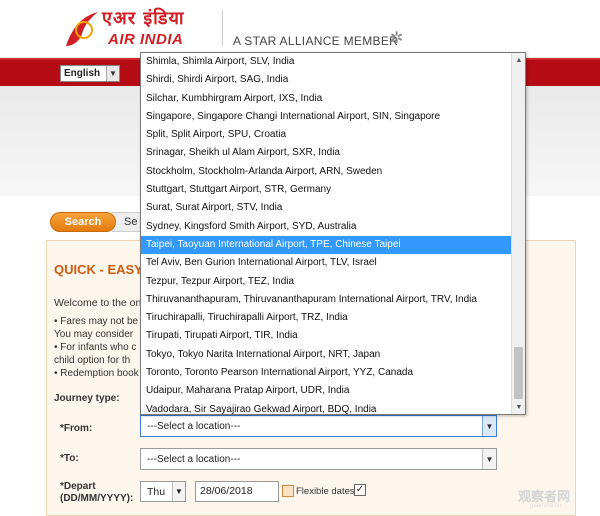 The image size is (600, 516). What do you see at coordinates (360, 490) in the screenshot?
I see `flexible-dates-checkbox: ✓` at bounding box center [360, 490].